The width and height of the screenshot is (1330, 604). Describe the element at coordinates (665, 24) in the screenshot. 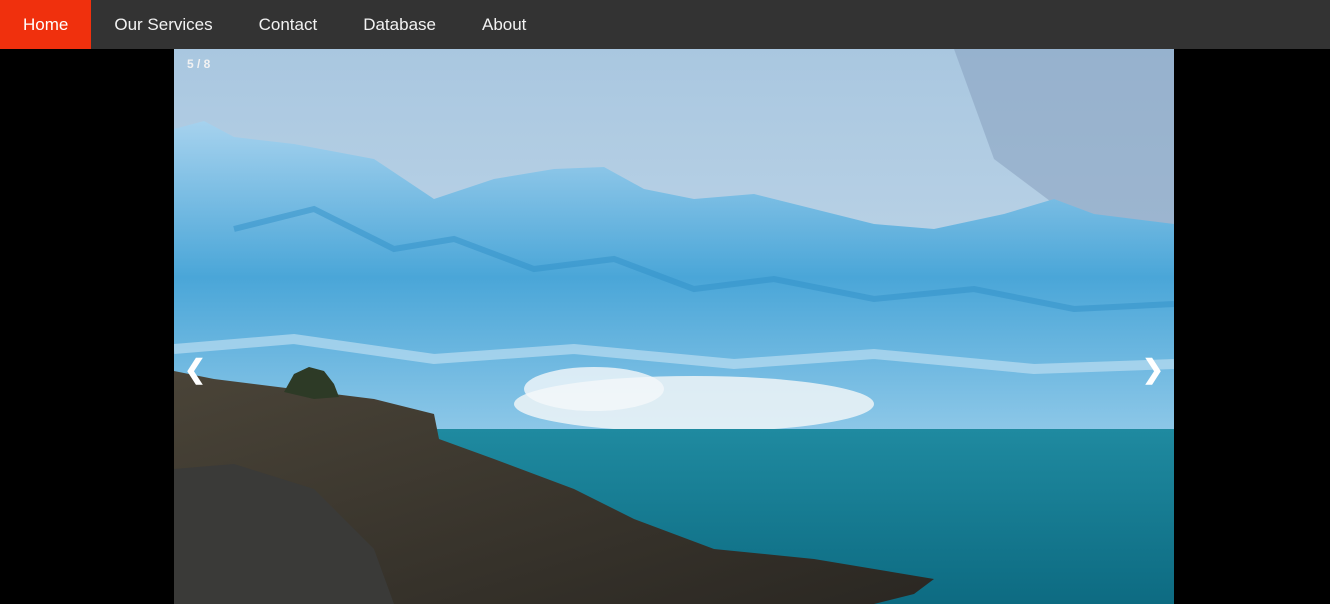

I see `top-navigation-bar: Home Our Services Contact Database About` at that location.